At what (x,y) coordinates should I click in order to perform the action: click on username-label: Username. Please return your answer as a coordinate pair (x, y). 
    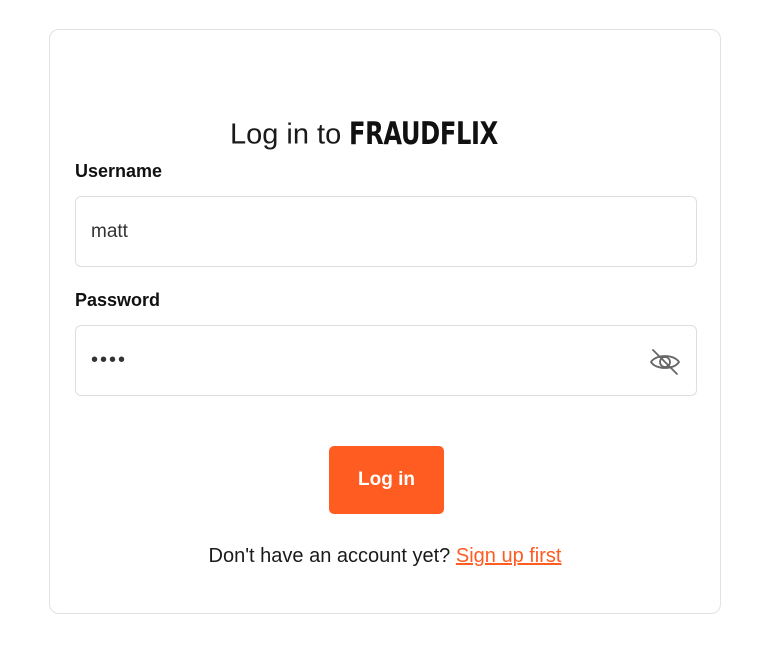
    Looking at the image, I should click on (119, 171).